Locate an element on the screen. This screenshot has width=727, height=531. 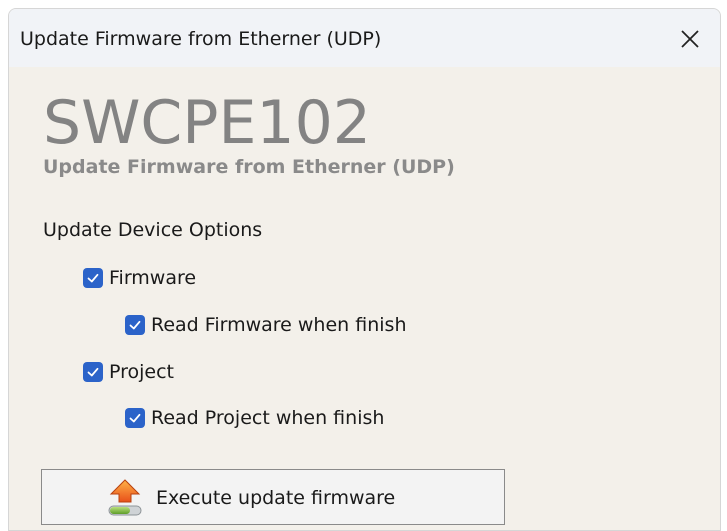
read-project-checkbox is located at coordinates (135, 418).